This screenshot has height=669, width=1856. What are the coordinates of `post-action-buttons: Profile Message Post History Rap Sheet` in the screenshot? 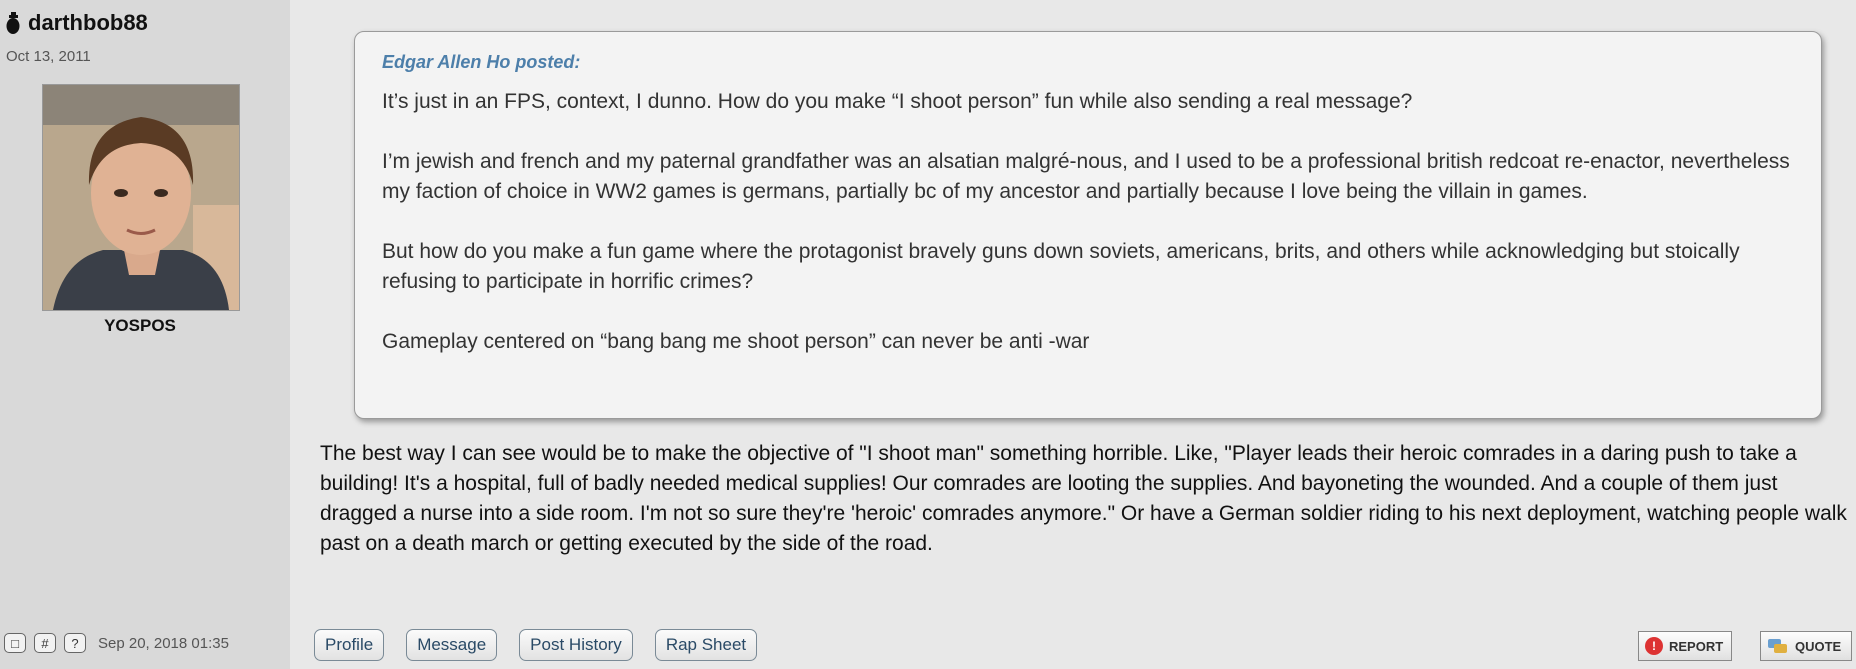 It's located at (546, 645).